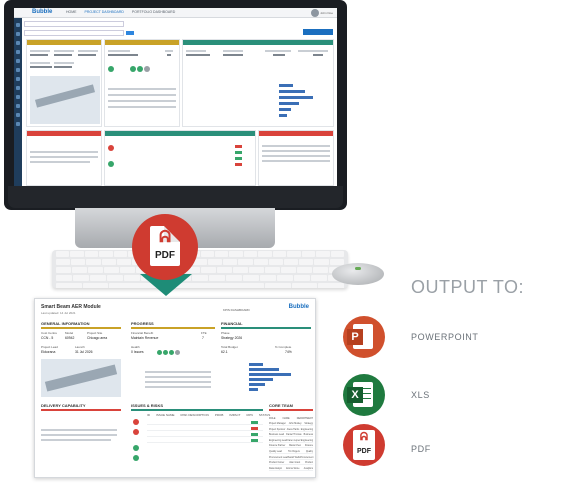 The height and width of the screenshot is (484, 561). I want to click on value-cost-centre: CCN - 5, so click(47, 338).